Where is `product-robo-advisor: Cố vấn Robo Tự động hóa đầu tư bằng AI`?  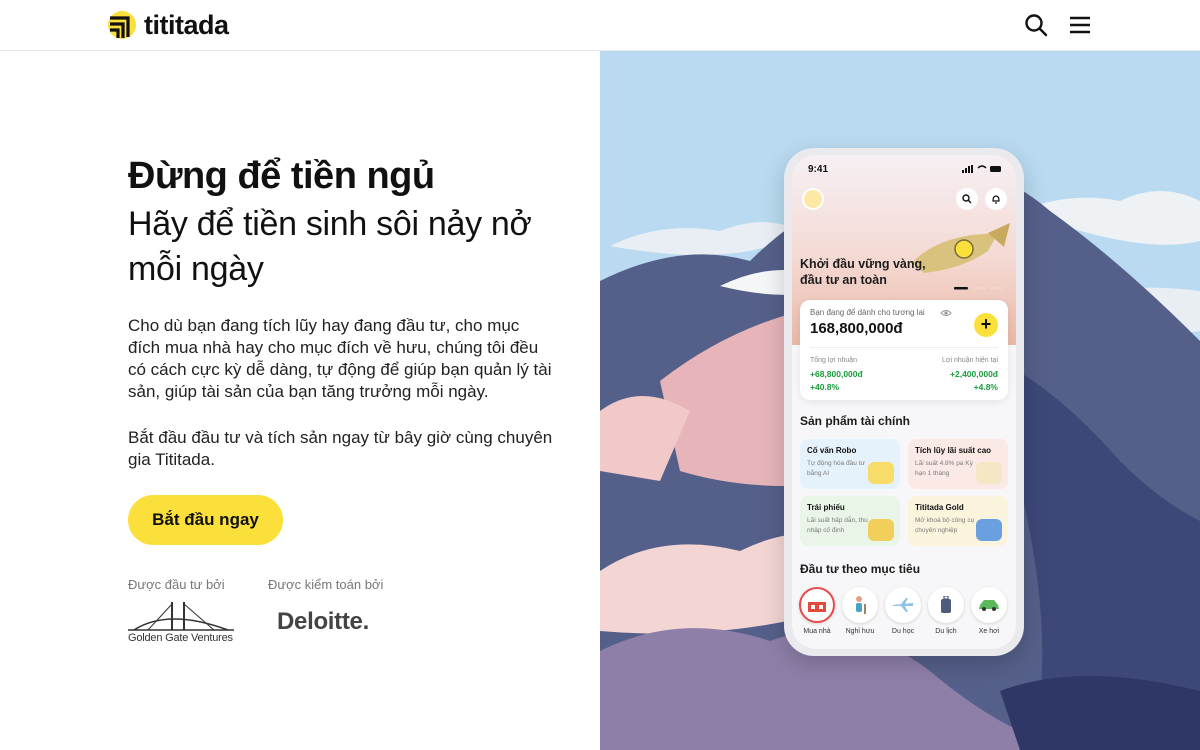 product-robo-advisor: Cố vấn Robo Tự động hóa đầu tư bằng AI is located at coordinates (850, 464).